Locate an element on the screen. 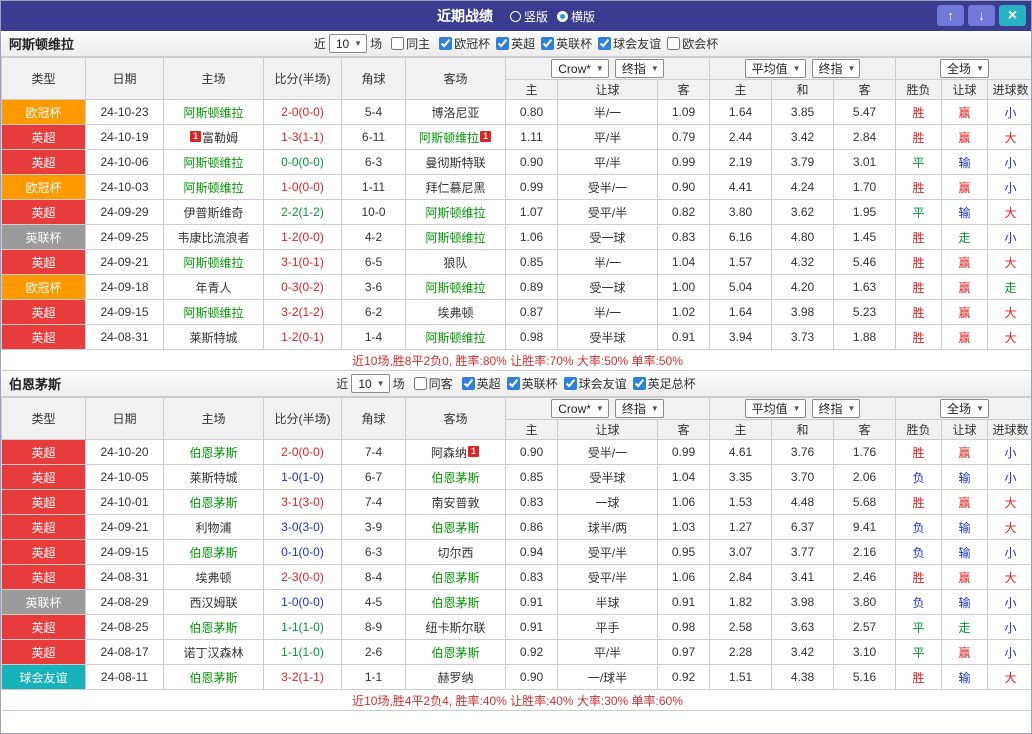 This screenshot has width=1032, height=734. away-team: 埃弗顿 is located at coordinates (455, 312).